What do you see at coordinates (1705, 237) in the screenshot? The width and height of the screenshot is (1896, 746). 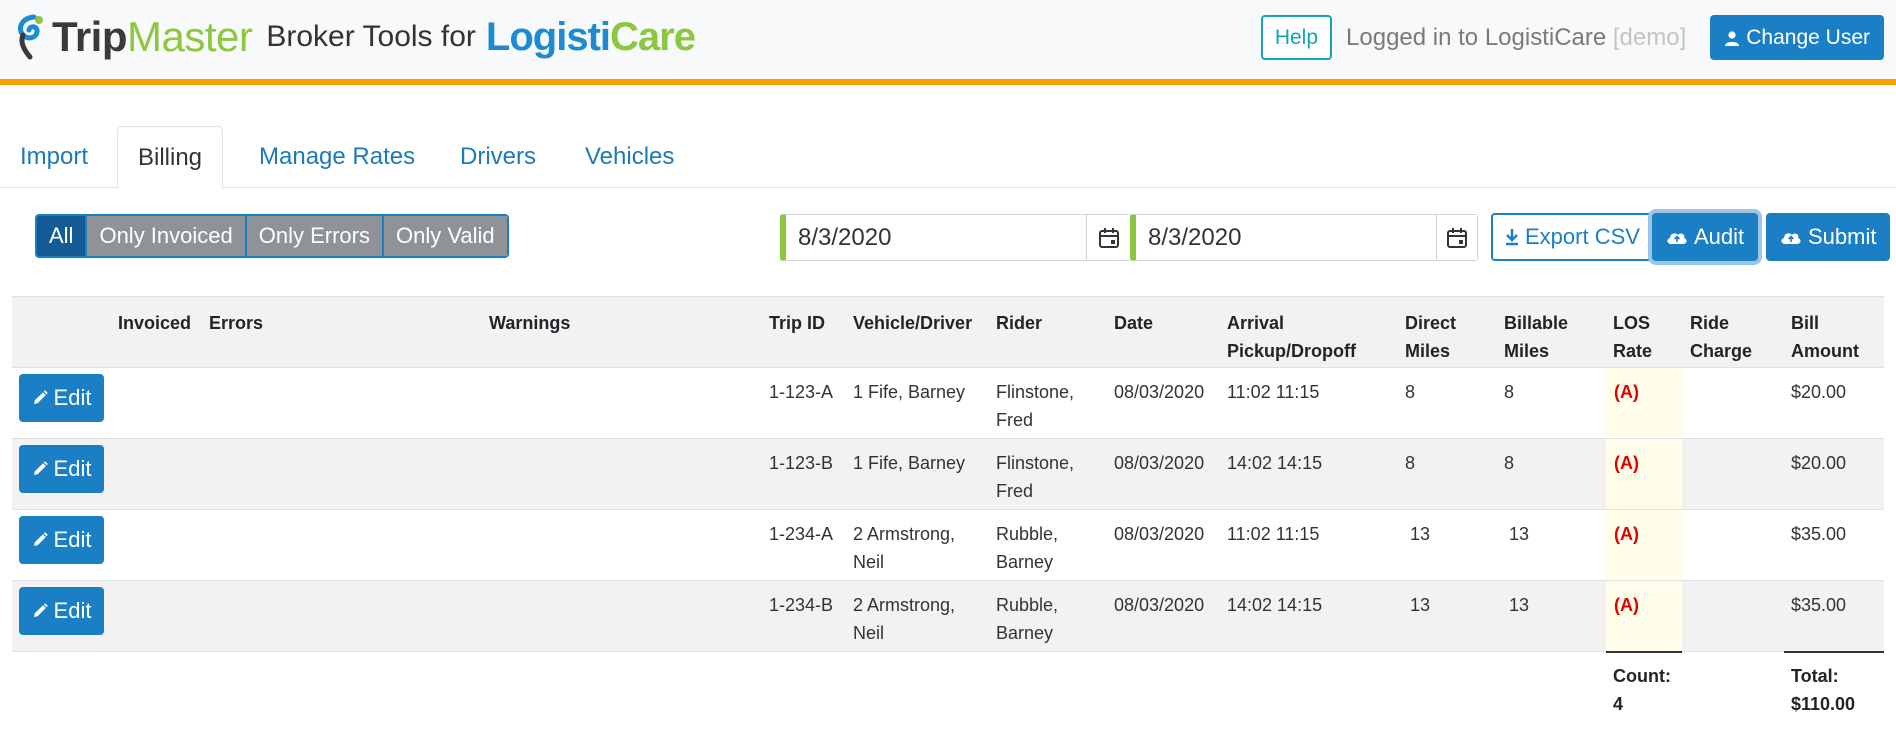 I see `audit-button: Audit` at bounding box center [1705, 237].